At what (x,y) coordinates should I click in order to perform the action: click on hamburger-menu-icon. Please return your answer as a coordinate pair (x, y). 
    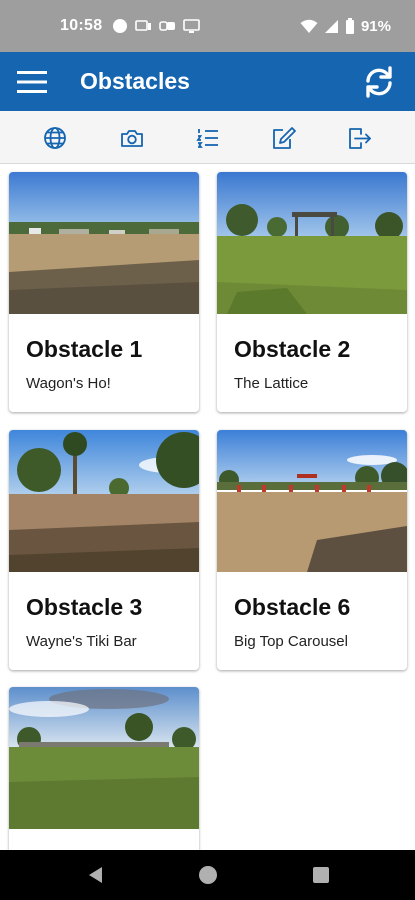
    Looking at the image, I should click on (32, 81).